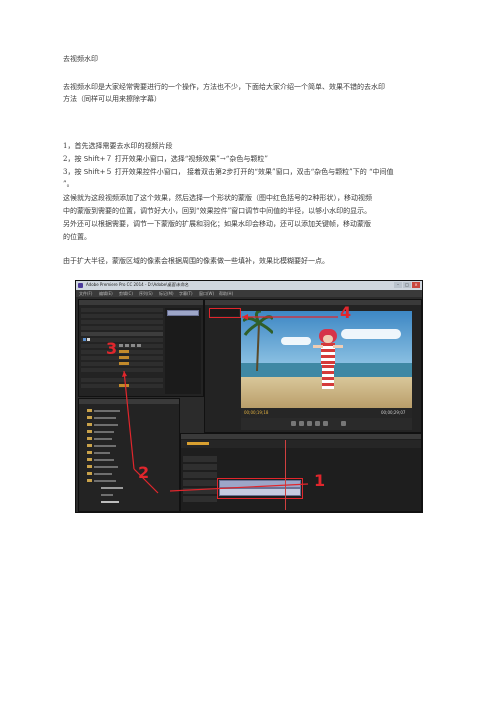 The image size is (496, 702). Describe the element at coordinates (126, 294) in the screenshot. I see `menu-clip: 剪辑(C)` at that location.